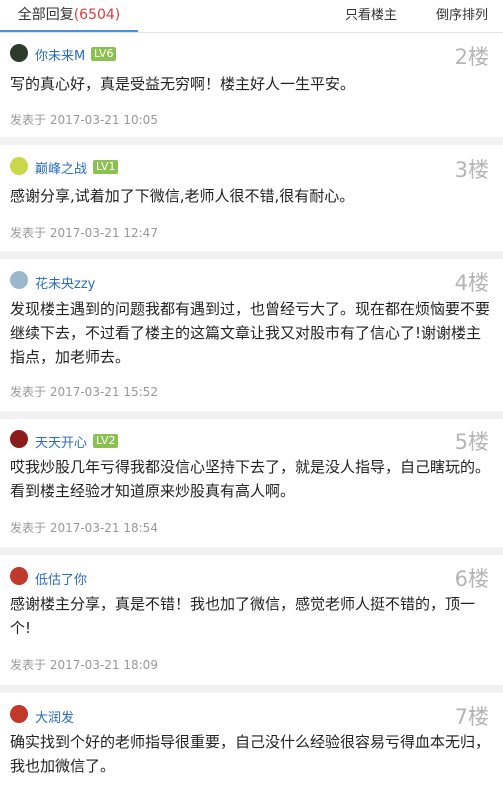 The width and height of the screenshot is (503, 793). I want to click on reply-tabs: 全部回复(6504) 只看楼主 倒序排列, so click(251, 16).